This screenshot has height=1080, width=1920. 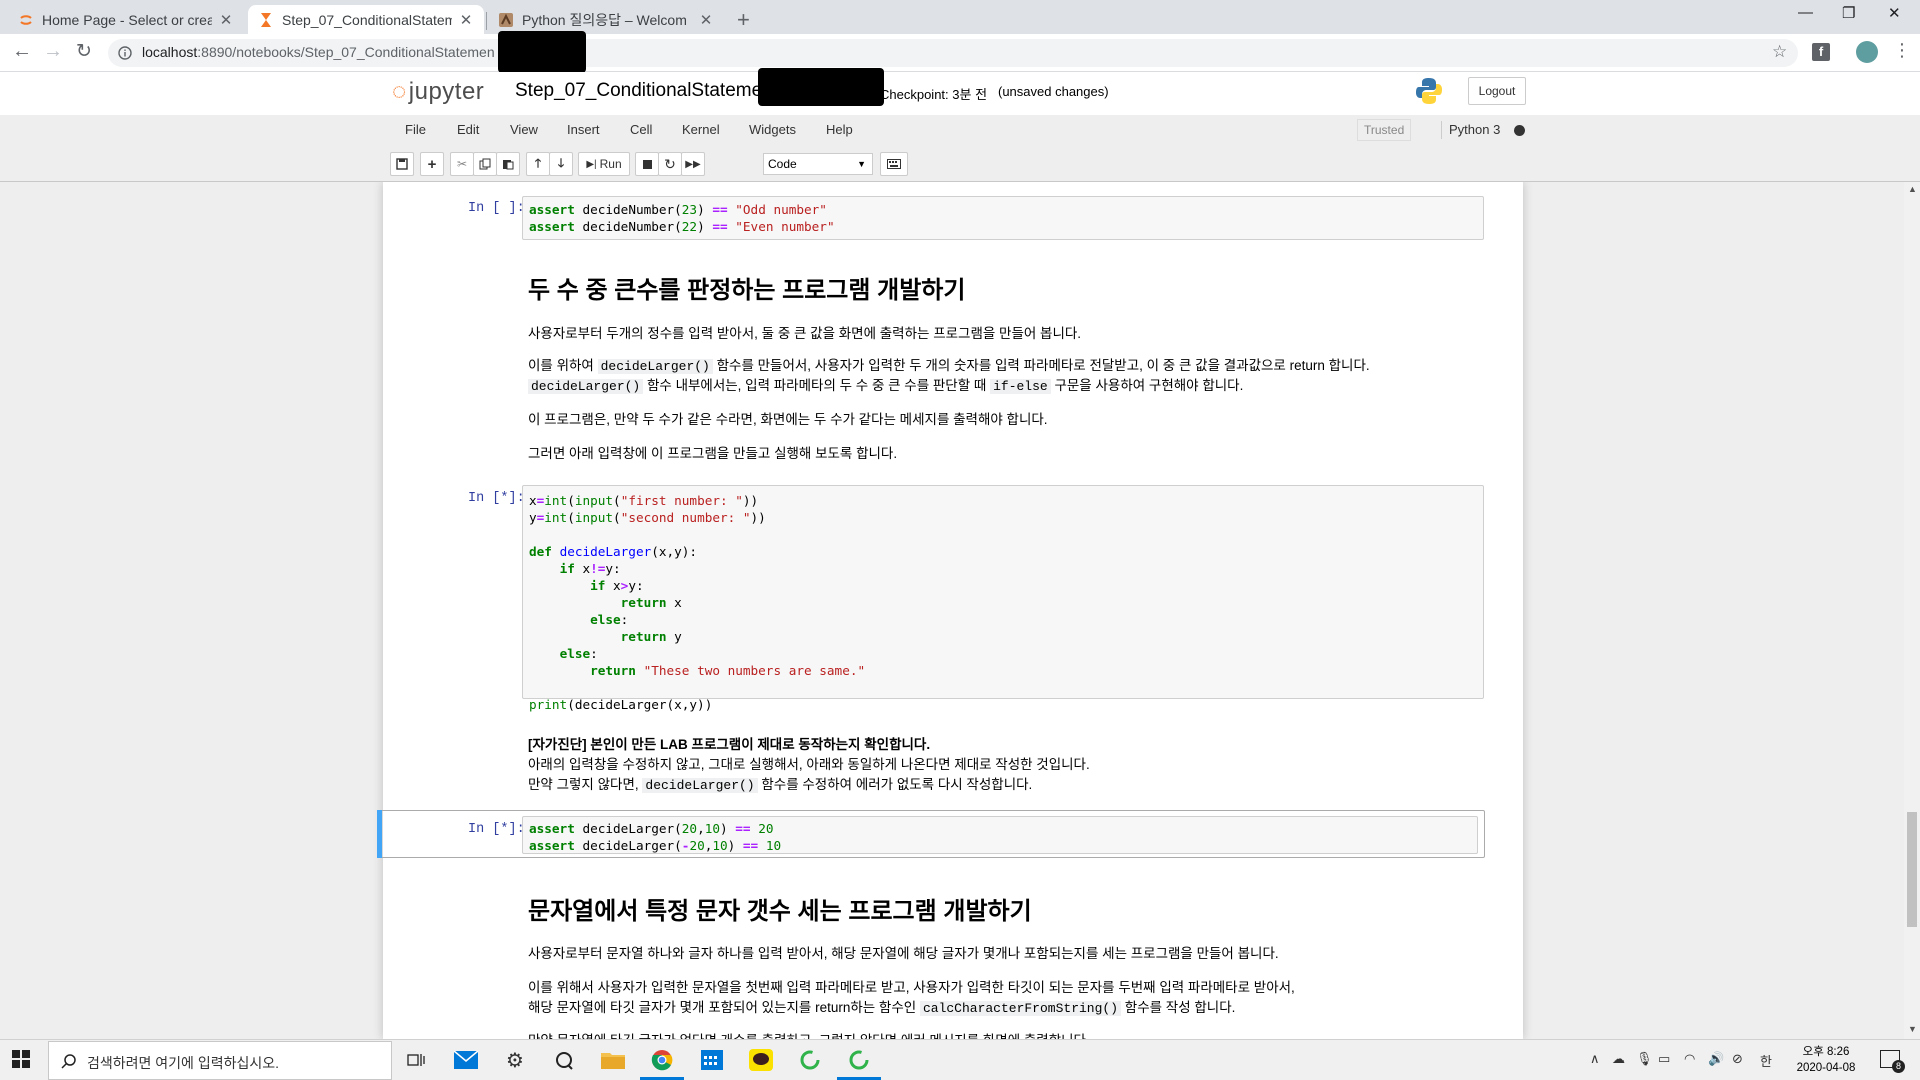 What do you see at coordinates (1384, 130) in the screenshot?
I see `trusted-indicator: Trusted` at bounding box center [1384, 130].